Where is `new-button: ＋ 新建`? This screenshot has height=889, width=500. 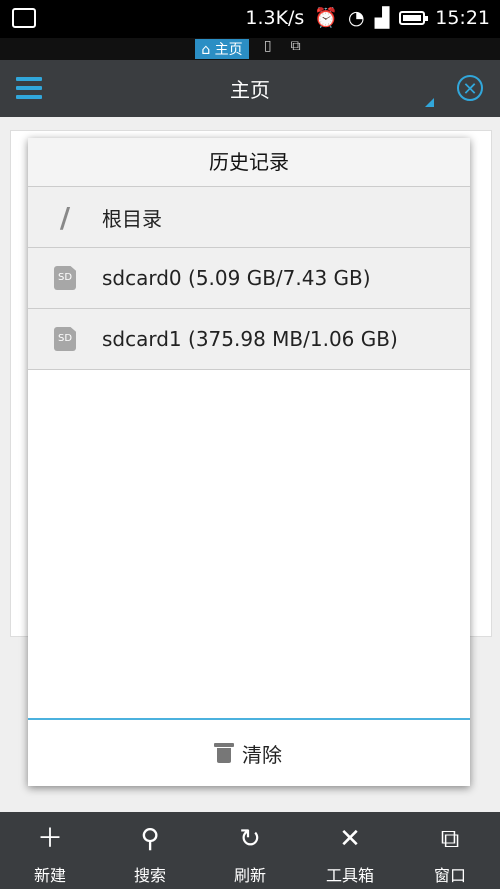
new-button: ＋ 新建 is located at coordinates (50, 850).